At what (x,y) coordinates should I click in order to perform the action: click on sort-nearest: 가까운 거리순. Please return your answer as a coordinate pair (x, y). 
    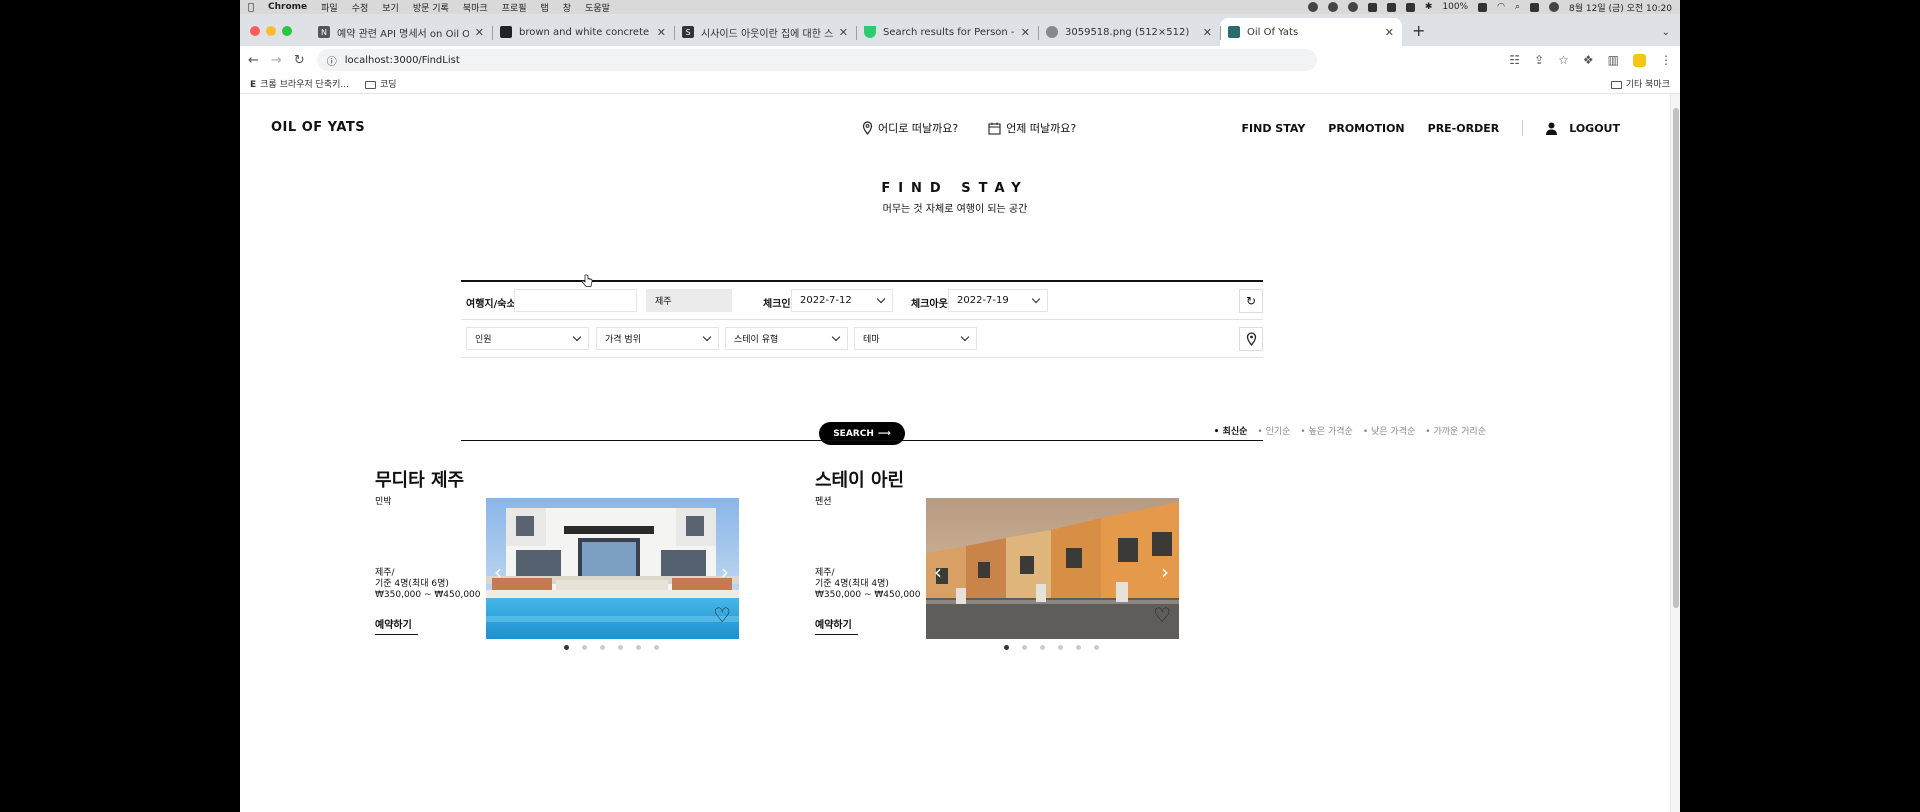
    Looking at the image, I should click on (1455, 430).